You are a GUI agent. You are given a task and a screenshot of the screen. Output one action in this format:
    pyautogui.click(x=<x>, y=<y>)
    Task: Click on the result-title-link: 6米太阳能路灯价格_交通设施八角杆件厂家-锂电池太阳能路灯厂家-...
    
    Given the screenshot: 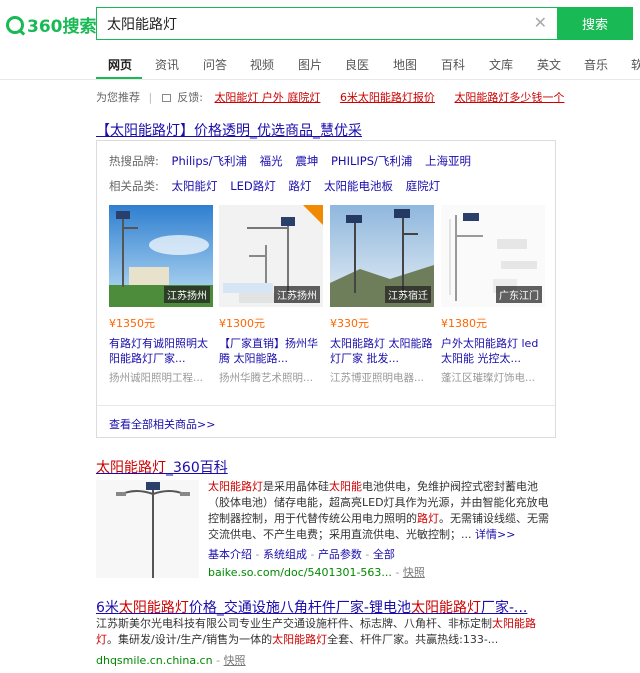 What is the action you would take?
    pyautogui.click(x=311, y=607)
    